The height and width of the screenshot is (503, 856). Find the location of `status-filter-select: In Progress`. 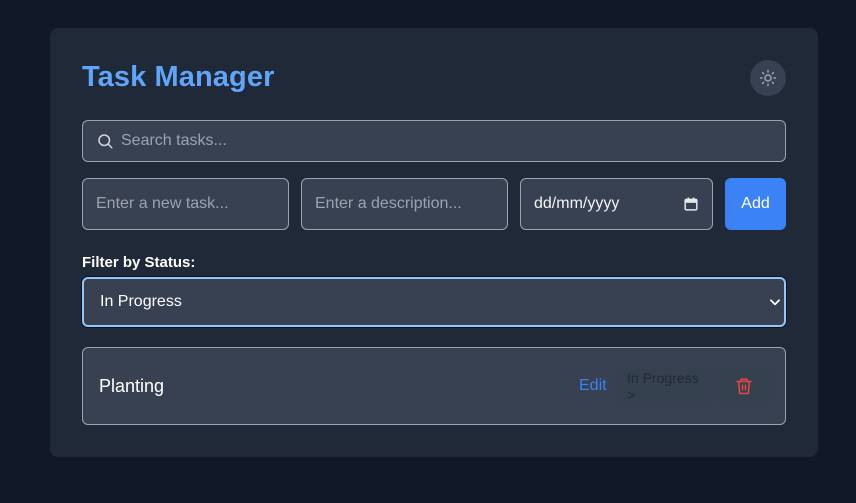

status-filter-select: In Progress is located at coordinates (434, 302).